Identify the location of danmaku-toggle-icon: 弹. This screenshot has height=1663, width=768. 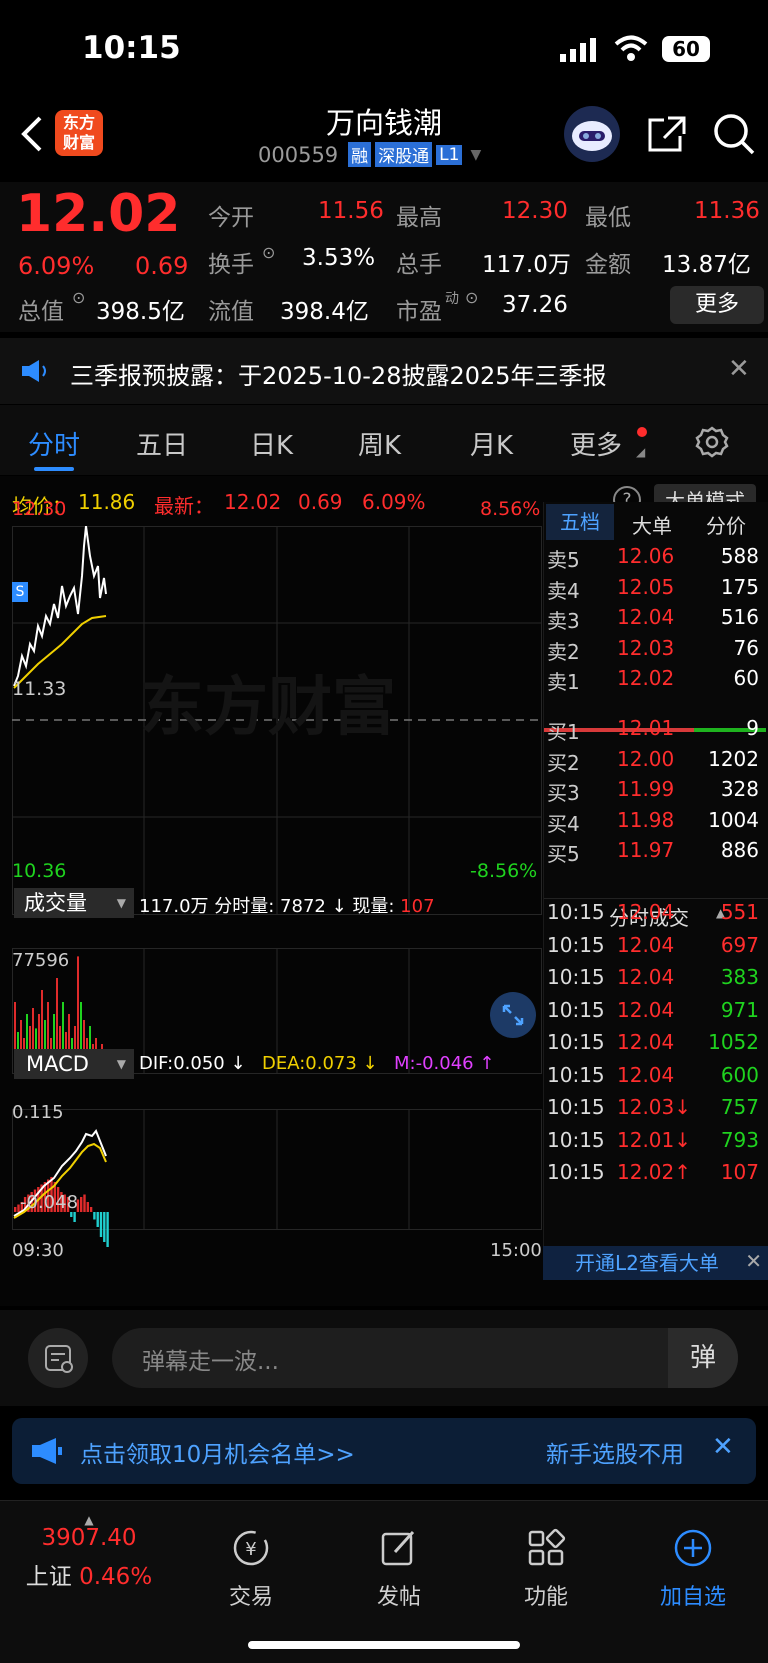
(703, 1358).